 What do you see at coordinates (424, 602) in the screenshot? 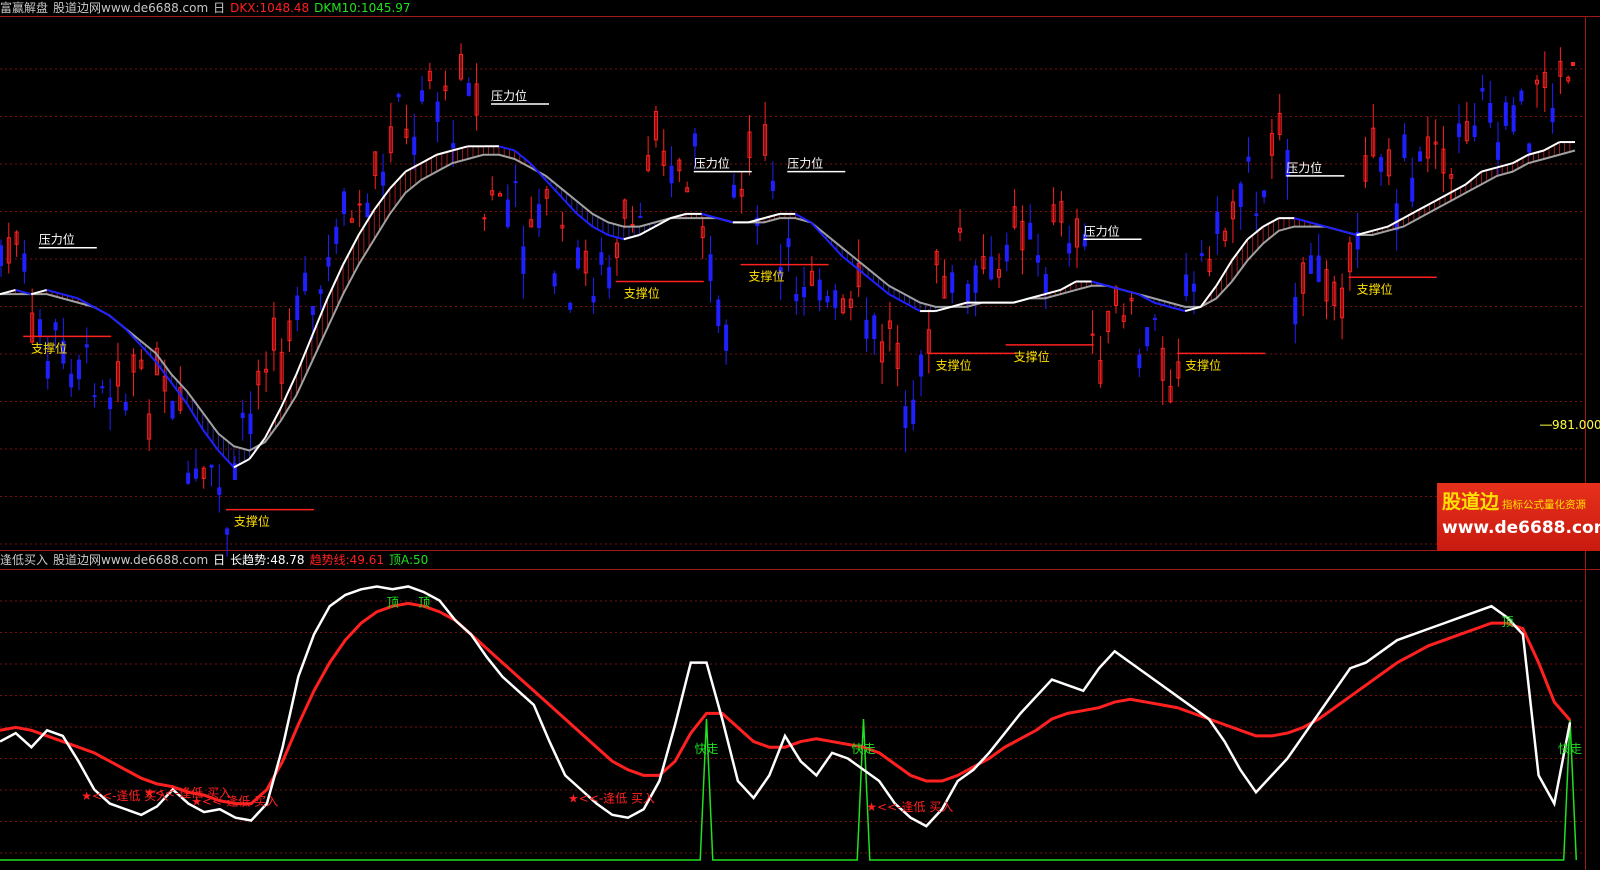
I see `top-signal-label: 顶` at bounding box center [424, 602].